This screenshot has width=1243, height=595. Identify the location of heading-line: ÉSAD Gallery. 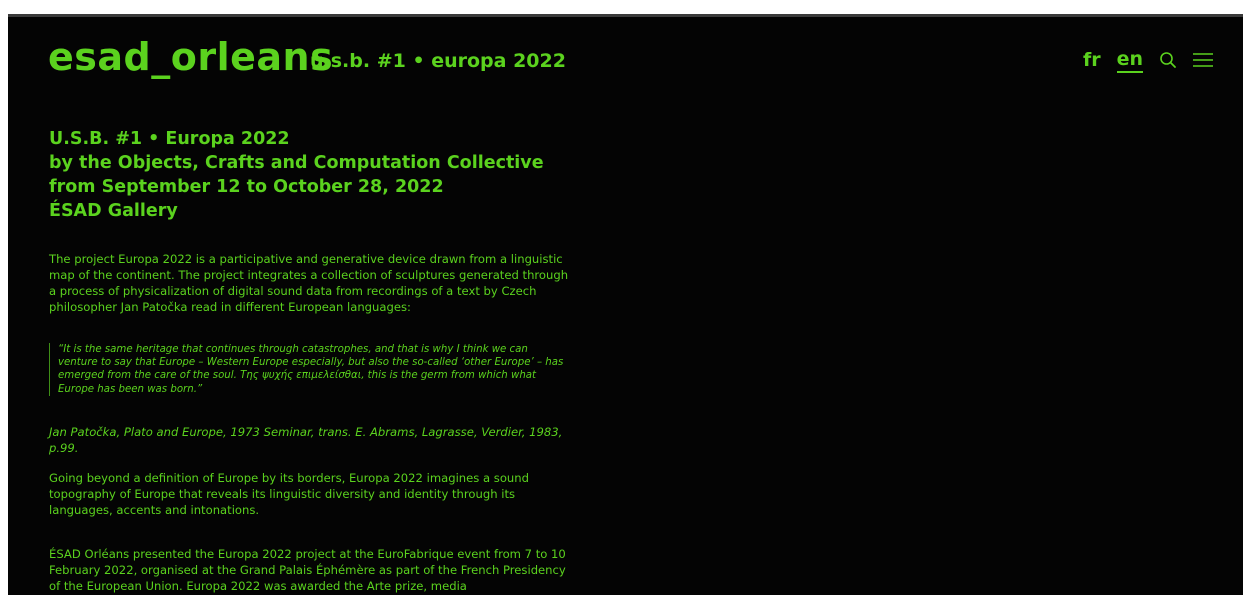
(113, 211).